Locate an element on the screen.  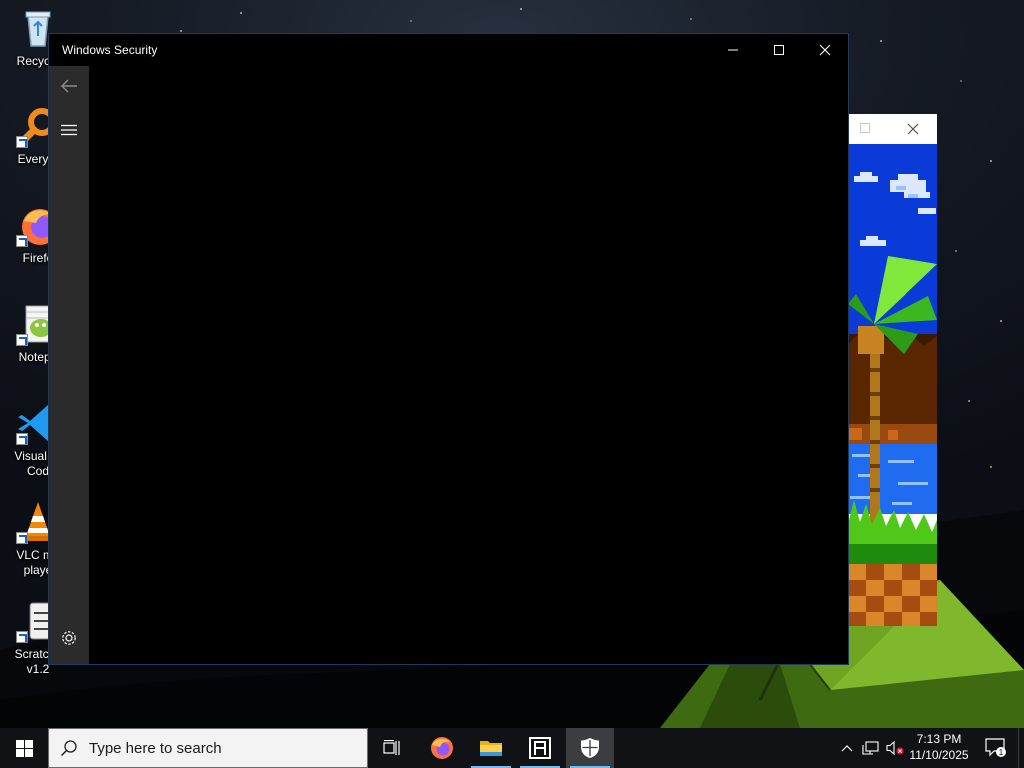
app-icon is located at coordinates (540, 748).